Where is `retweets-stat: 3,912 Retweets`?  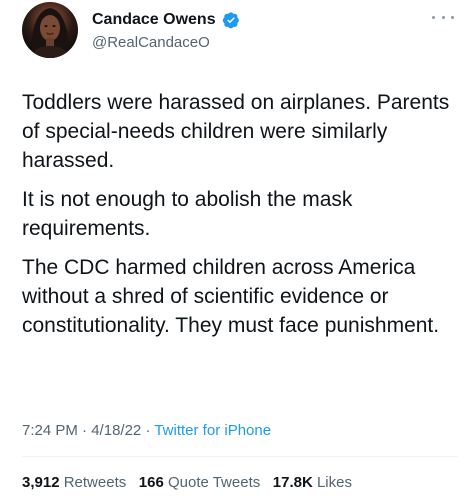 retweets-stat: 3,912 Retweets is located at coordinates (76, 482).